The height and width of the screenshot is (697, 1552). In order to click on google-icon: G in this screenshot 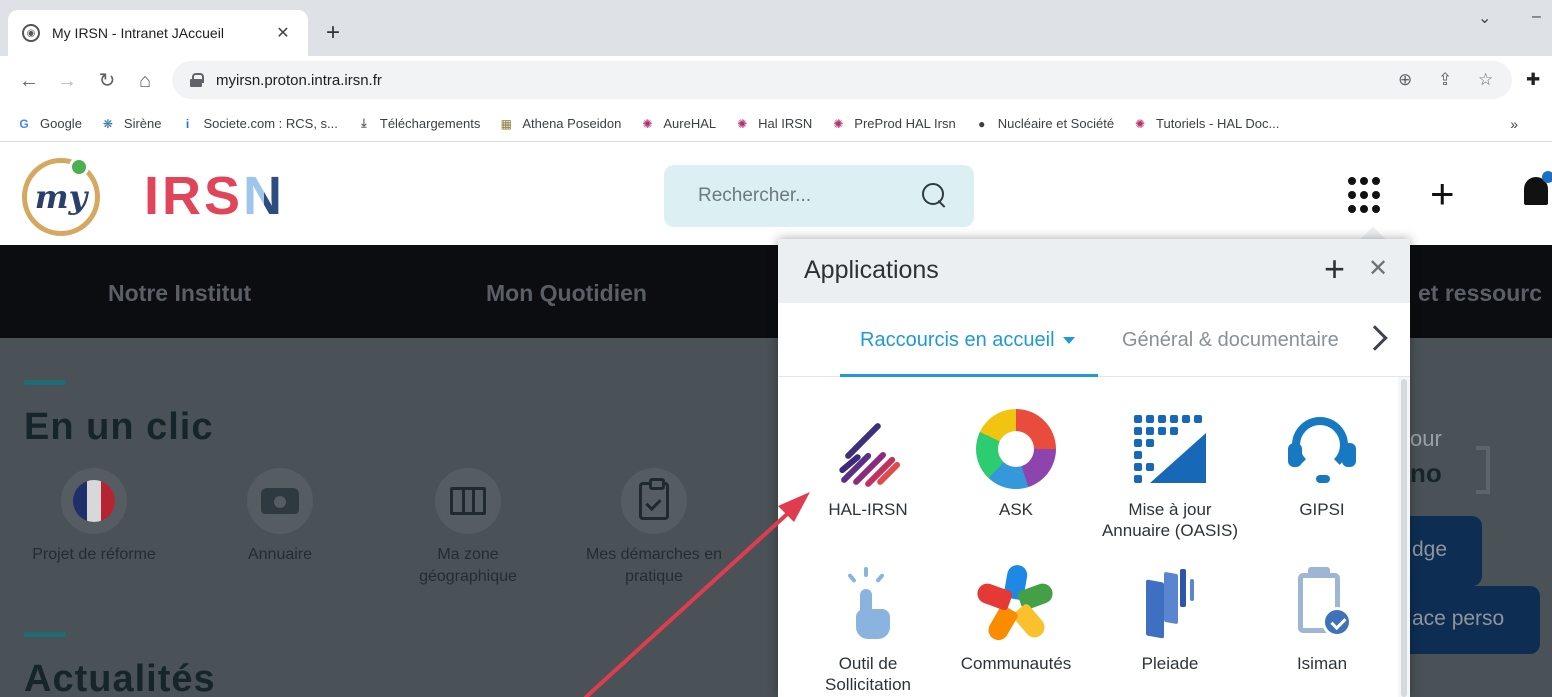, I will do `click(24, 123)`.